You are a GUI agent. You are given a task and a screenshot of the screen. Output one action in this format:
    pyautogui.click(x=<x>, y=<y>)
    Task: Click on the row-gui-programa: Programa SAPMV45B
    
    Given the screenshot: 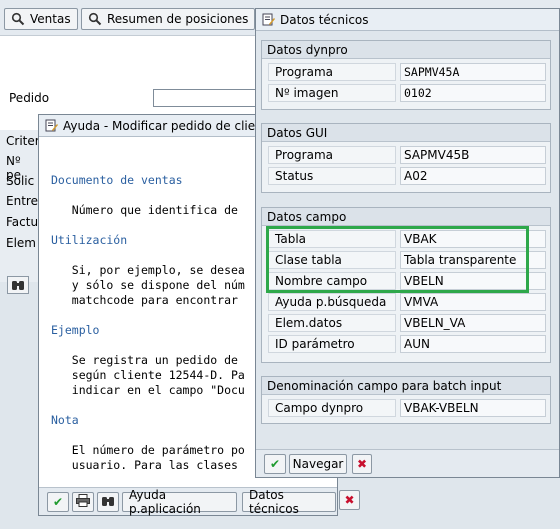 What is the action you would take?
    pyautogui.click(x=408, y=155)
    